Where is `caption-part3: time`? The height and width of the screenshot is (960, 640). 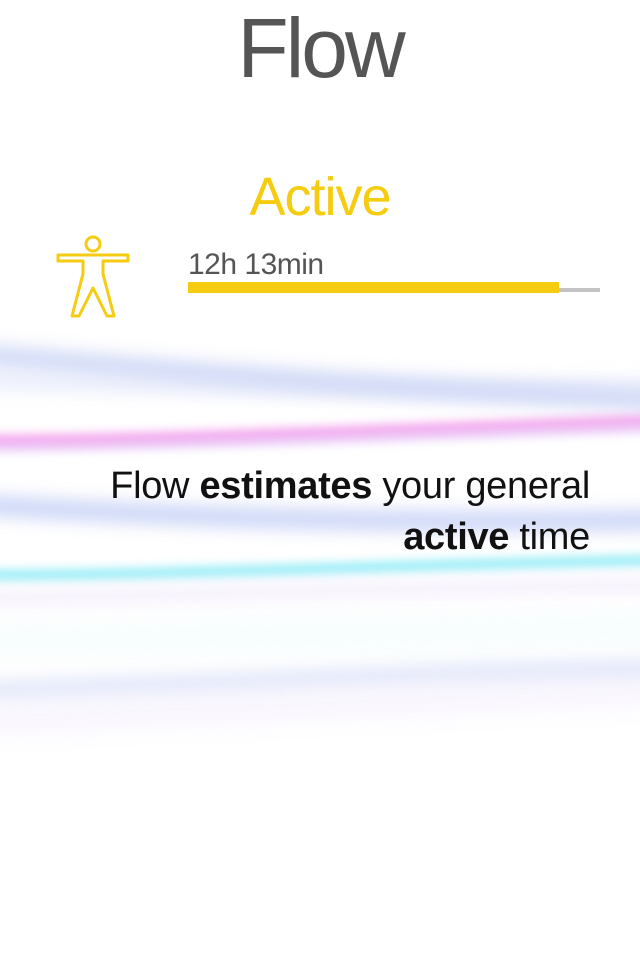 caption-part3: time is located at coordinates (549, 537).